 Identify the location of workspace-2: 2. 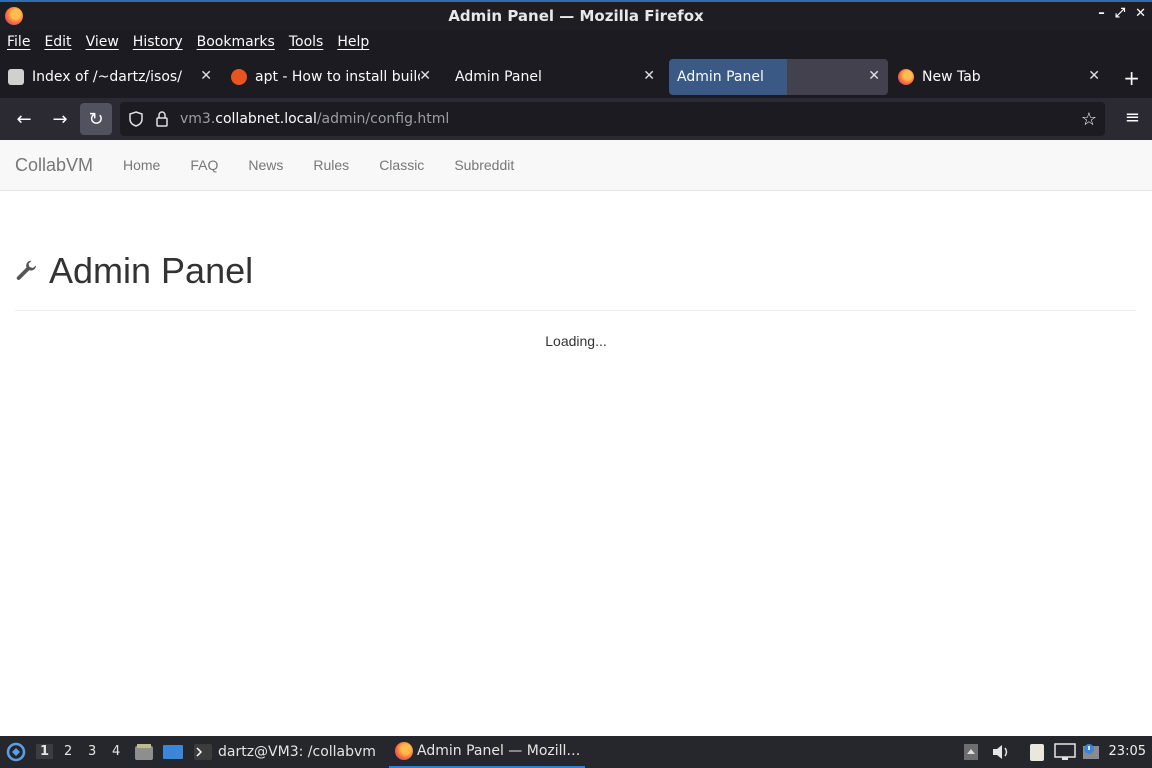
(68, 751).